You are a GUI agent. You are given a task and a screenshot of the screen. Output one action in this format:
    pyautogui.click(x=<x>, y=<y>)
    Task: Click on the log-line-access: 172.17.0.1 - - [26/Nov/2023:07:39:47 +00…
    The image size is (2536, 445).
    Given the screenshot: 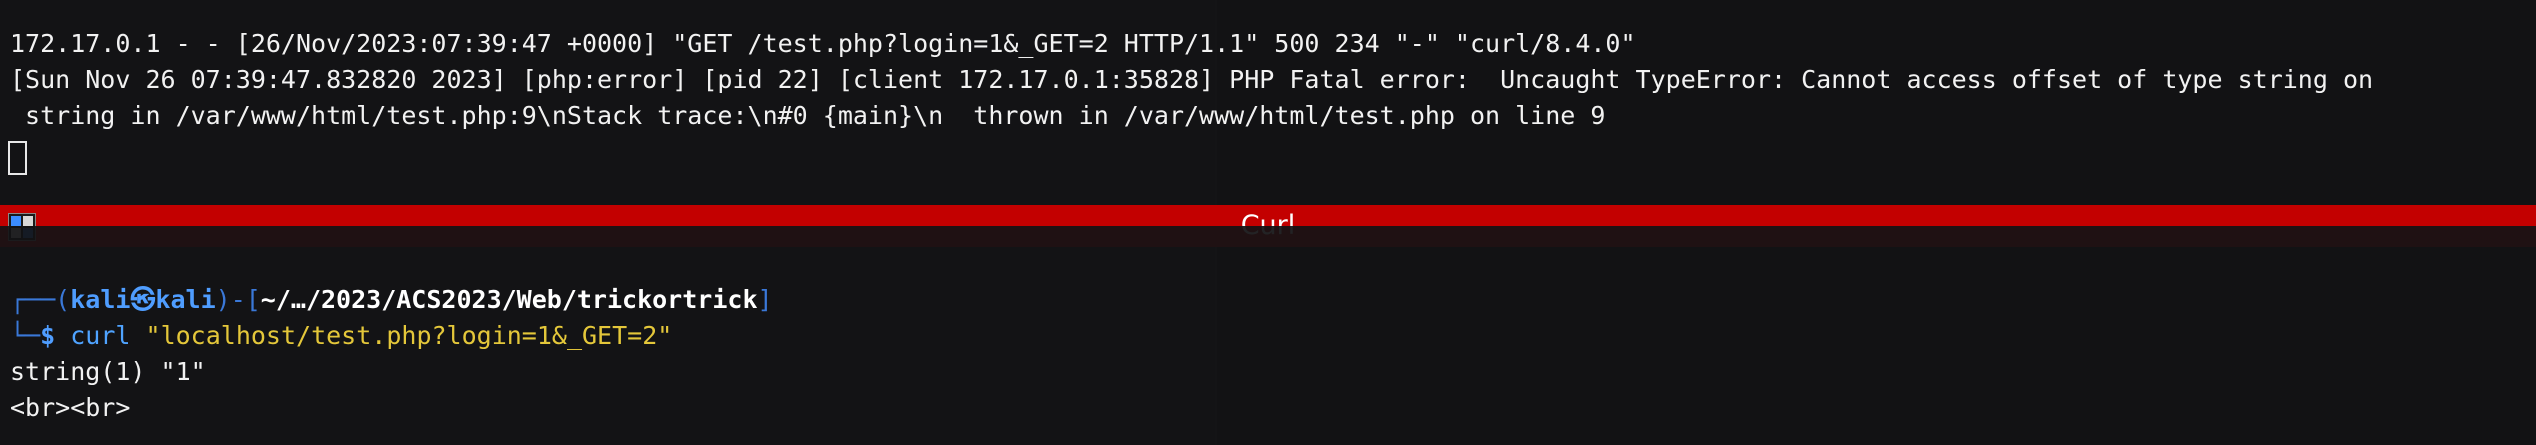 What is the action you would take?
    pyautogui.click(x=823, y=43)
    